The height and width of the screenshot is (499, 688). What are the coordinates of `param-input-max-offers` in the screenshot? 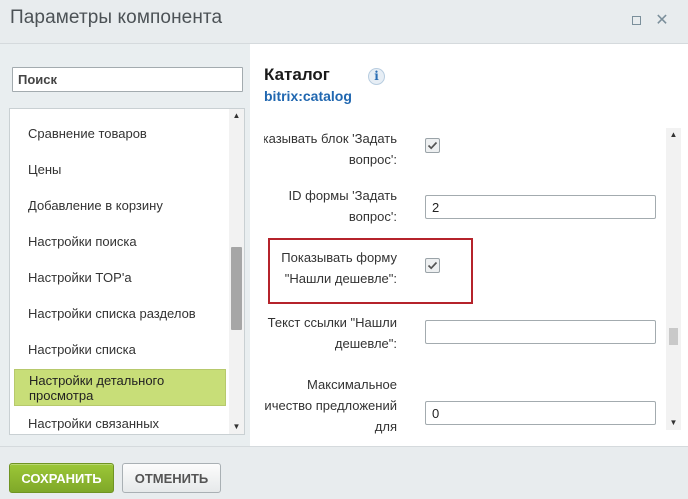 It's located at (540, 413).